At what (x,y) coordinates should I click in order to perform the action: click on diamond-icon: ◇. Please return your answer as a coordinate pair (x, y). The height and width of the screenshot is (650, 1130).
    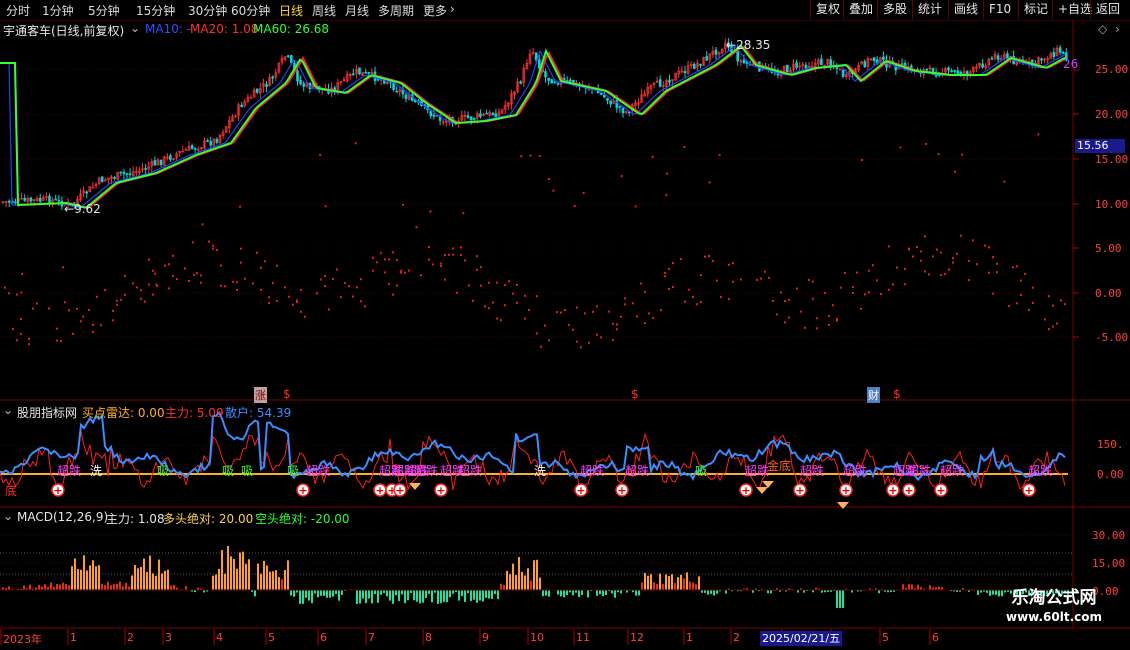
    Looking at the image, I should click on (1102, 29).